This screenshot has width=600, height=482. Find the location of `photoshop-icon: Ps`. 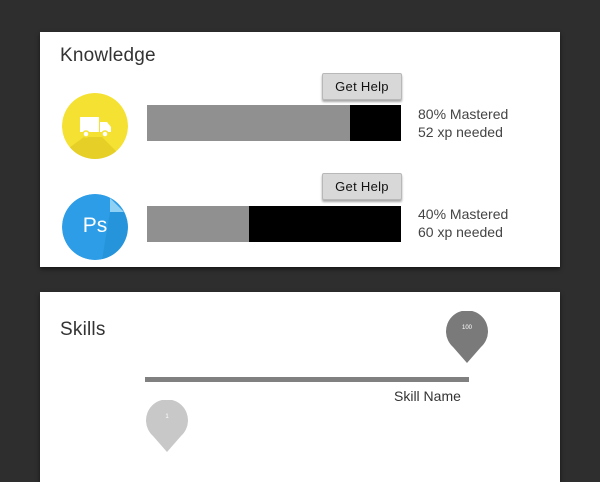

photoshop-icon: Ps is located at coordinates (95, 227).